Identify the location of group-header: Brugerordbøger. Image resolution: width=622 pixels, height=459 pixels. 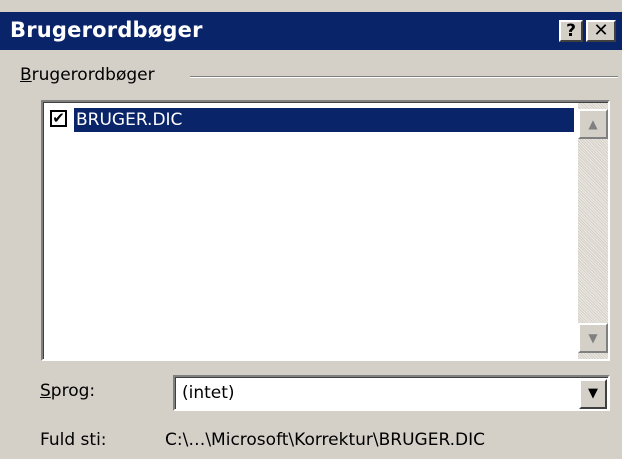
(91, 75).